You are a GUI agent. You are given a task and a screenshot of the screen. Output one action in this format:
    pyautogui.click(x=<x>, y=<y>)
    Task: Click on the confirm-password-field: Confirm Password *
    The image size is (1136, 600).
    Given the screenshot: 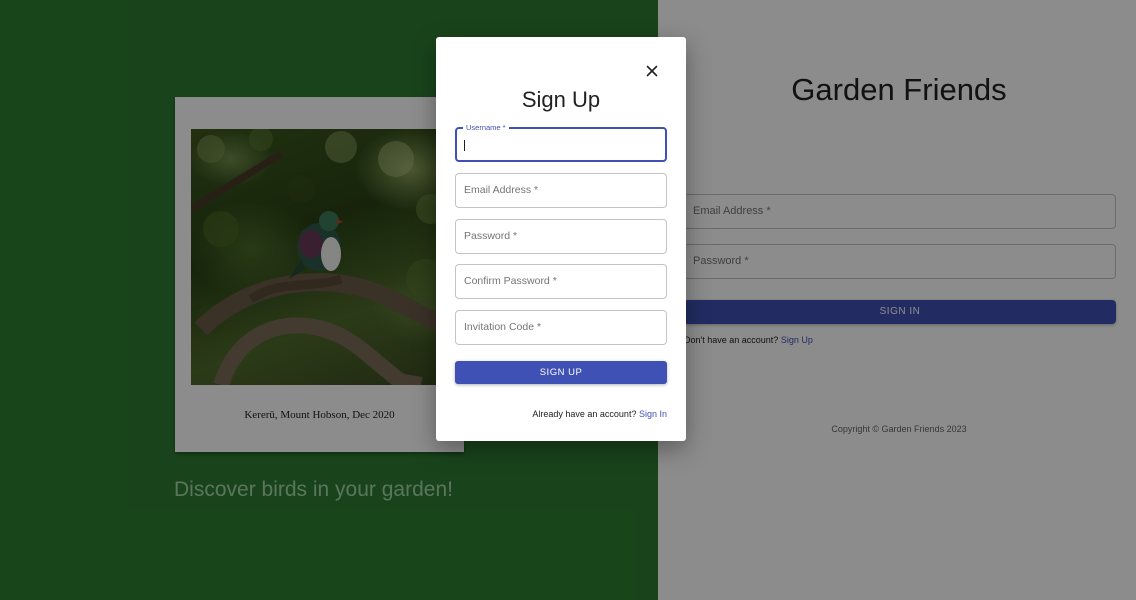 What is the action you would take?
    pyautogui.click(x=561, y=281)
    